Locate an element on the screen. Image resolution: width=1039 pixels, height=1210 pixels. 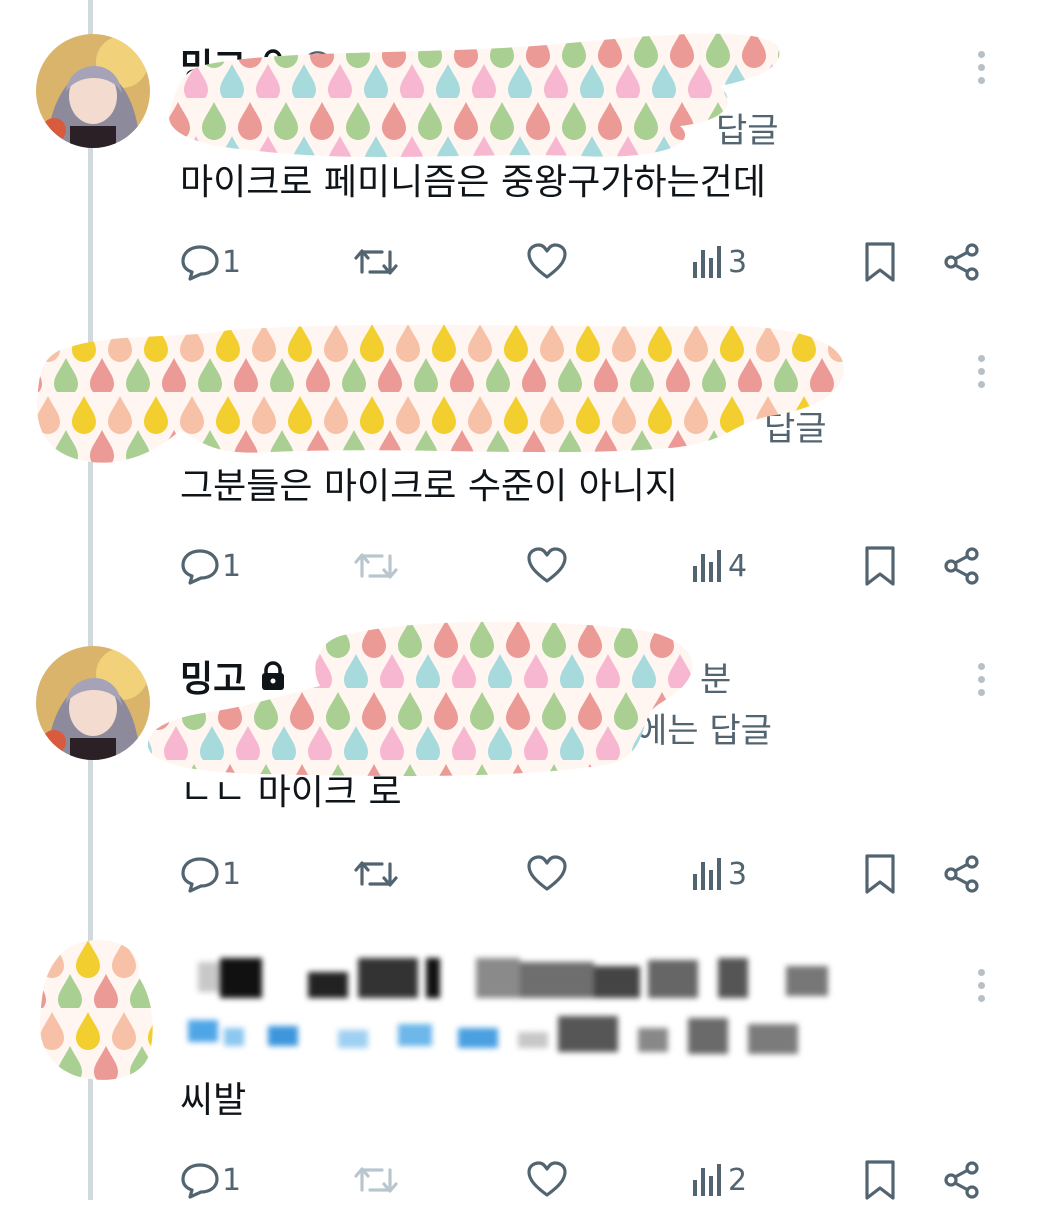
pixelated-reply-context is located at coordinates (508, 1033).